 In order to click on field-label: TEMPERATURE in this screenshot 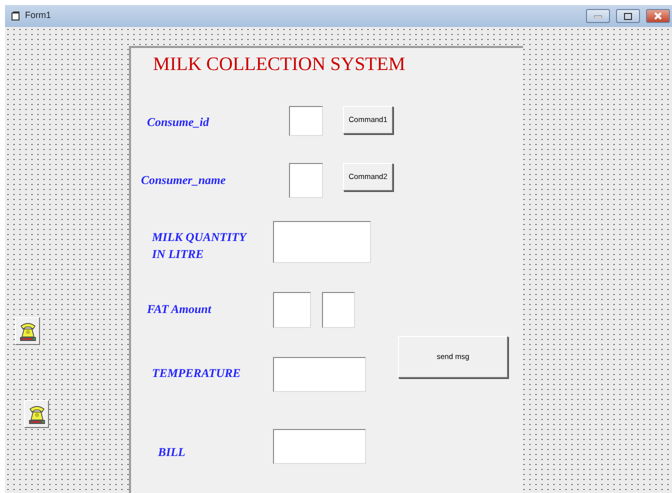, I will do `click(196, 373)`.